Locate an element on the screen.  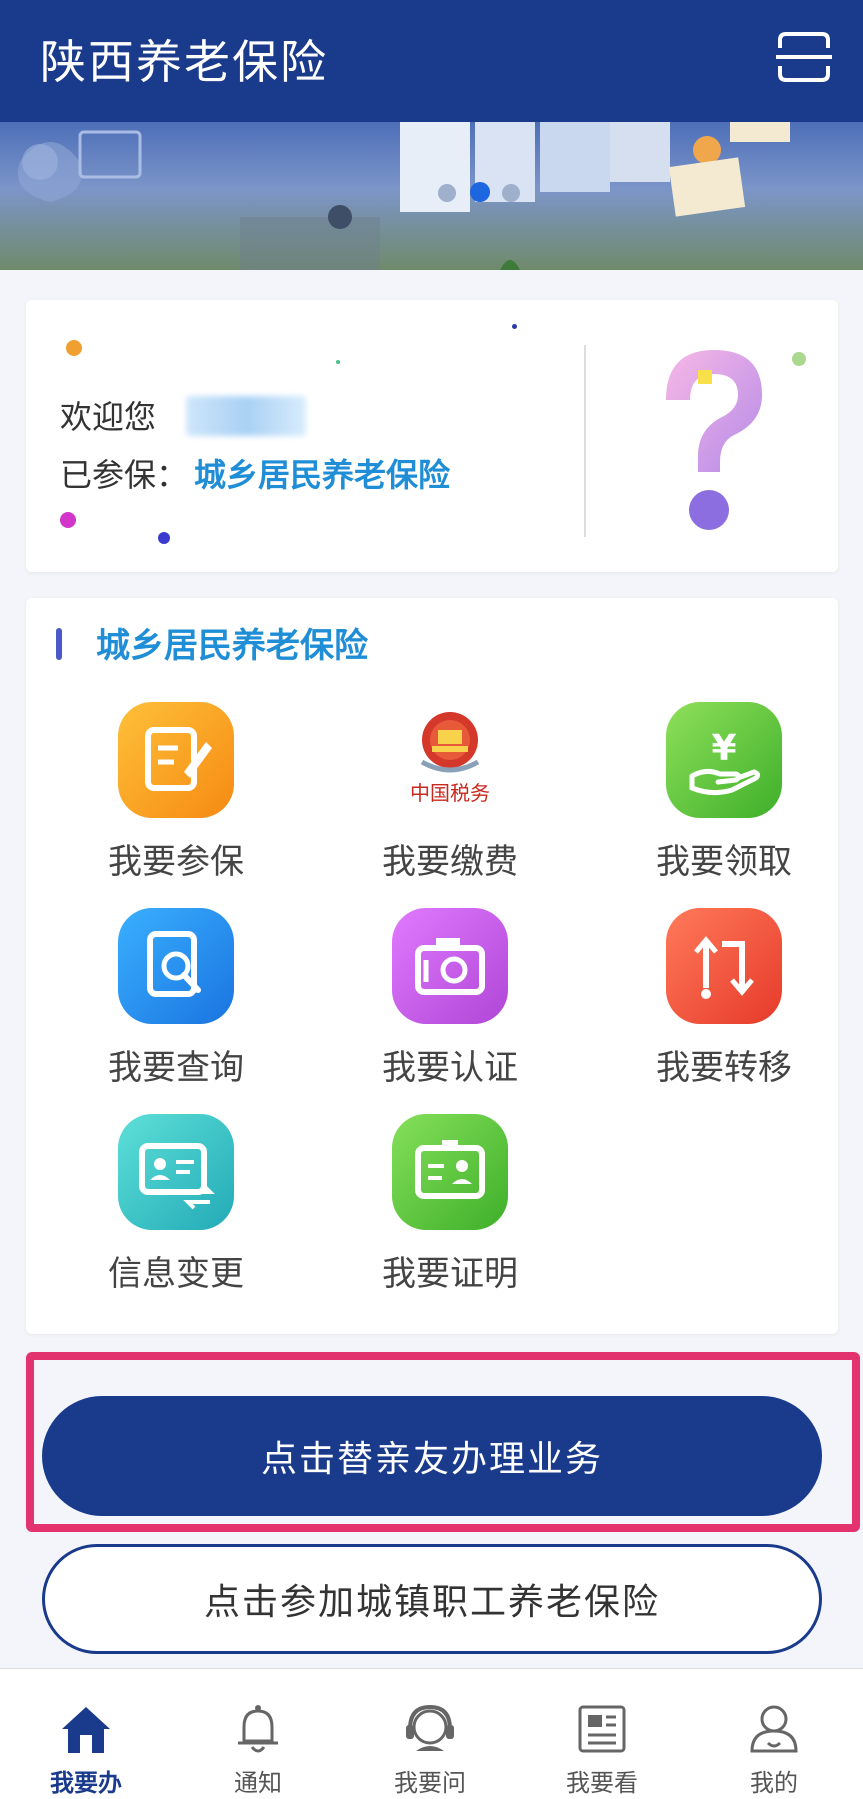
nav-item-mine: 我的 is located at coordinates (774, 1734).